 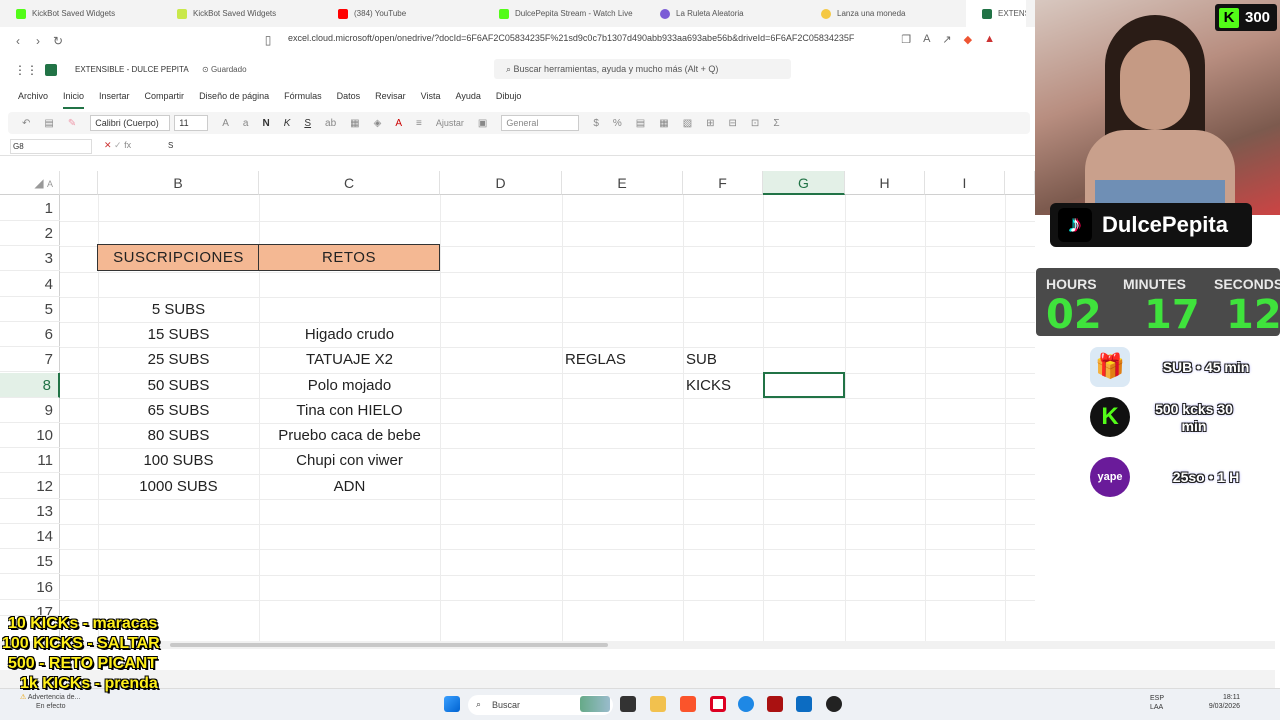 I want to click on wrap-text-button: Ajustar, so click(x=450, y=123).